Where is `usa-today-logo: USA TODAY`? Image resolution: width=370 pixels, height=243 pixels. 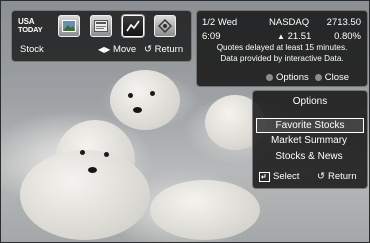 usa-today-logo: USA TODAY is located at coordinates (33, 26).